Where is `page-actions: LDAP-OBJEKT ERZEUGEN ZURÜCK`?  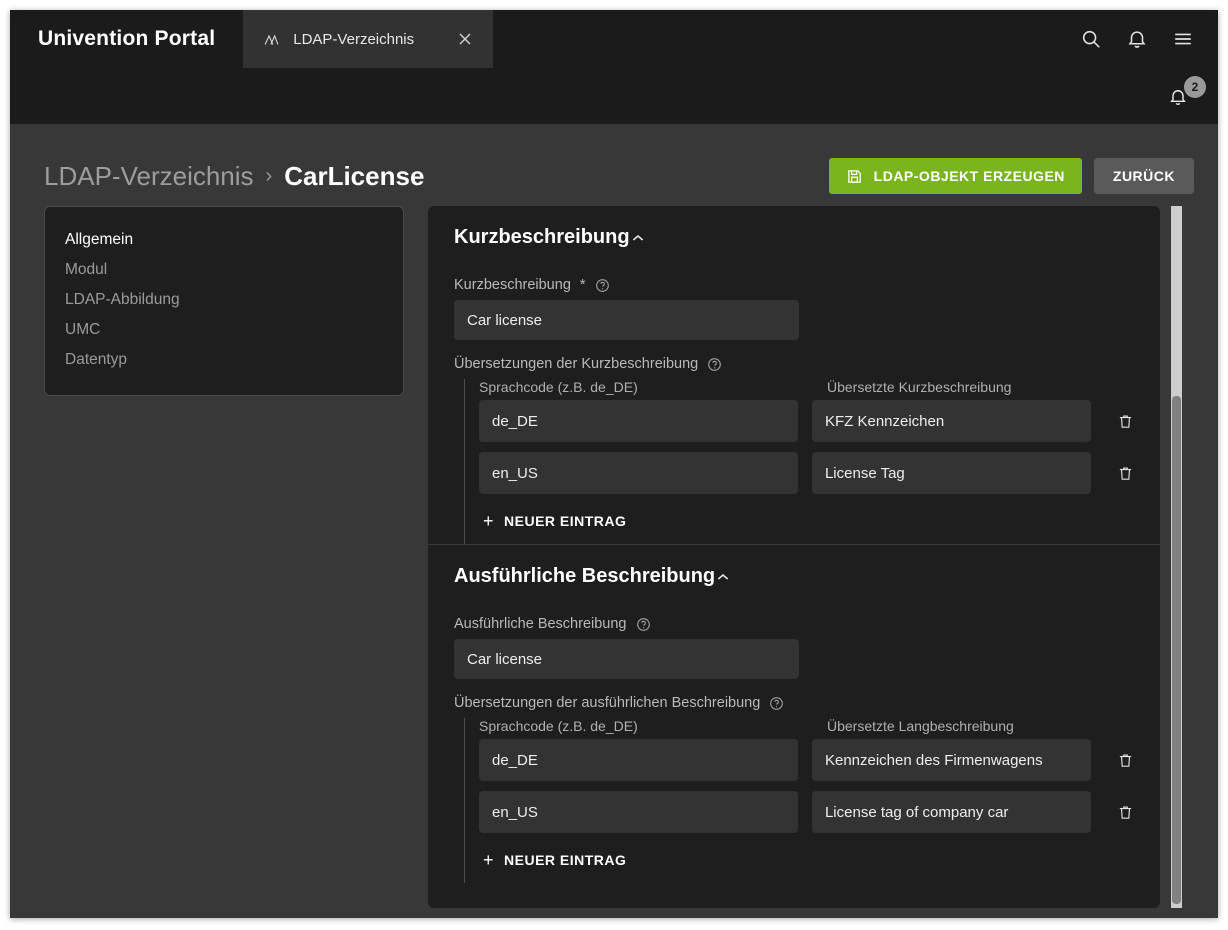
page-actions: LDAP-OBJEKT ERZEUGEN ZURÜCK is located at coordinates (1011, 176).